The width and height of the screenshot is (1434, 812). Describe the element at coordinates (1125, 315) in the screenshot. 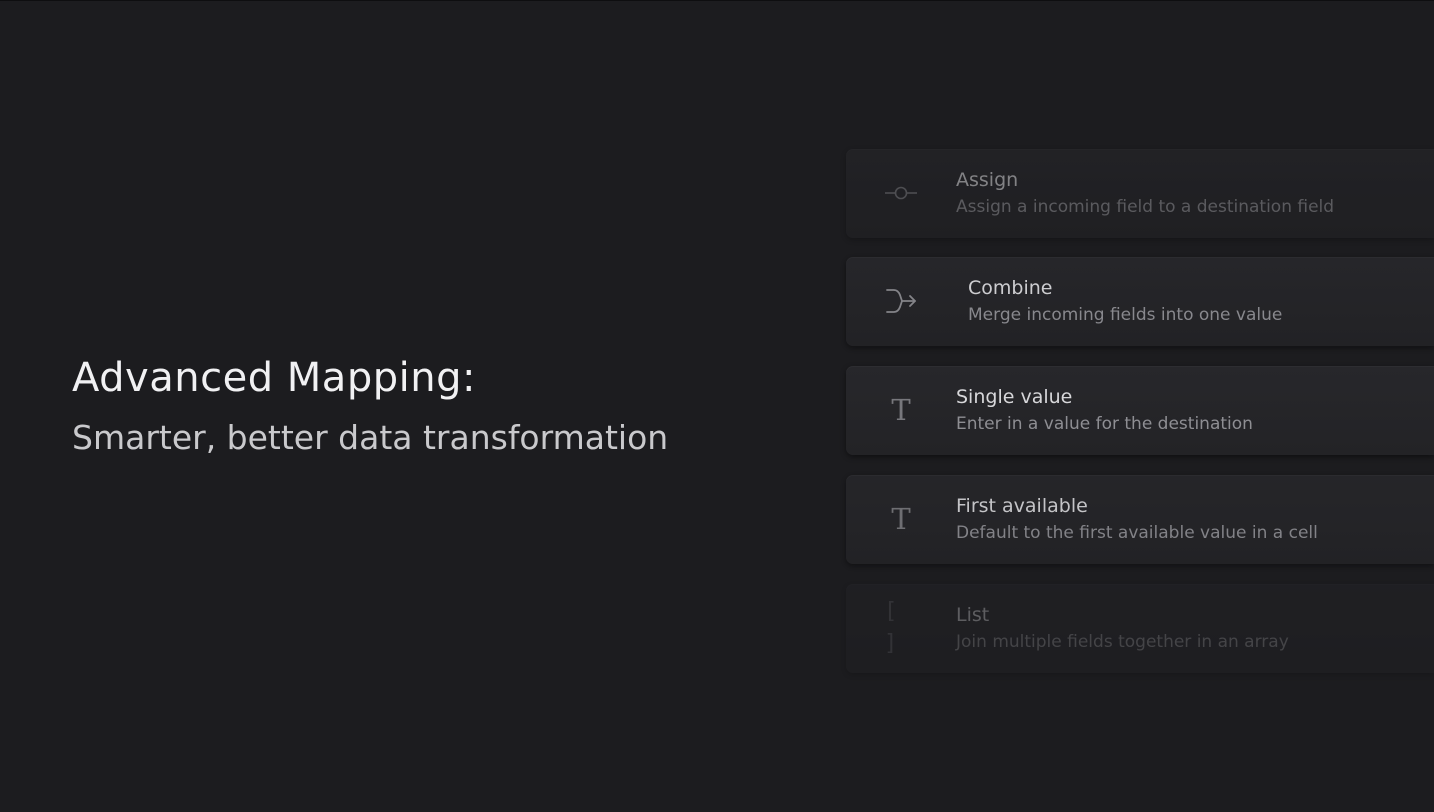

I see `option-description: Merge incoming fields into one value` at that location.